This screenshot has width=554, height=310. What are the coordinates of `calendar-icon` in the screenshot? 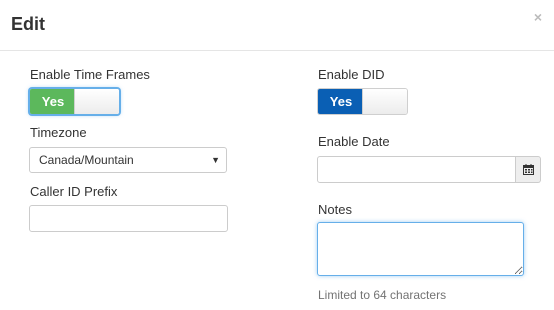 It's located at (528, 169).